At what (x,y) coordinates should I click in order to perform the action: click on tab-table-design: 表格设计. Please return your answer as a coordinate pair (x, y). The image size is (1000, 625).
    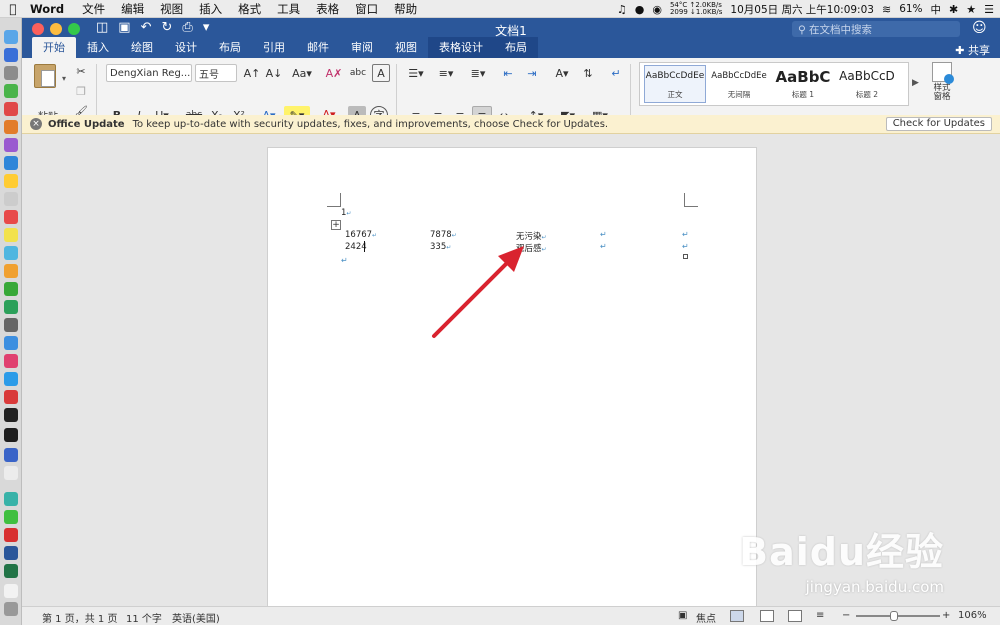
    Looking at the image, I should click on (461, 47).